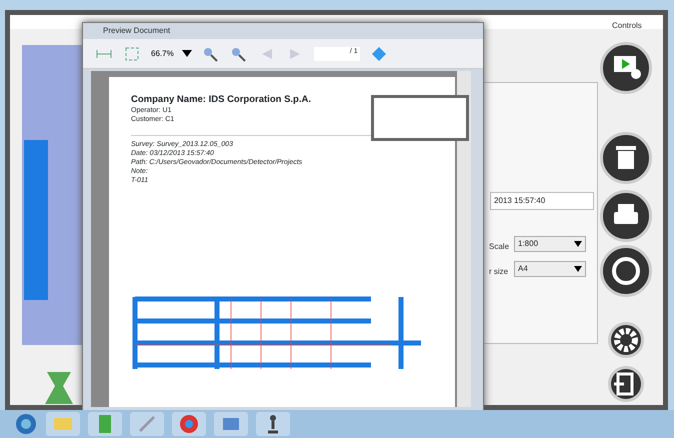 The image size is (674, 438). I want to click on paper-dropdown: A4, so click(550, 269).